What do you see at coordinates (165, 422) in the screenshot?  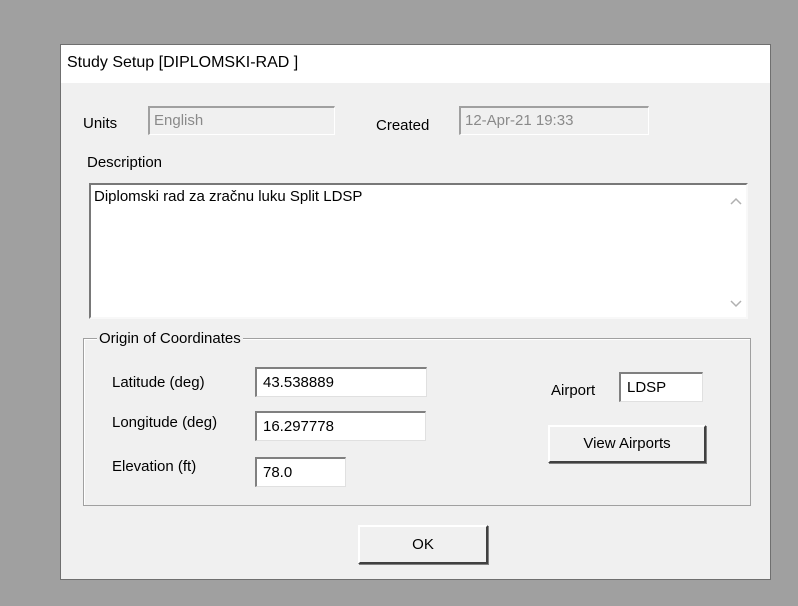 I see `longitude-label: Longitude (deg)` at bounding box center [165, 422].